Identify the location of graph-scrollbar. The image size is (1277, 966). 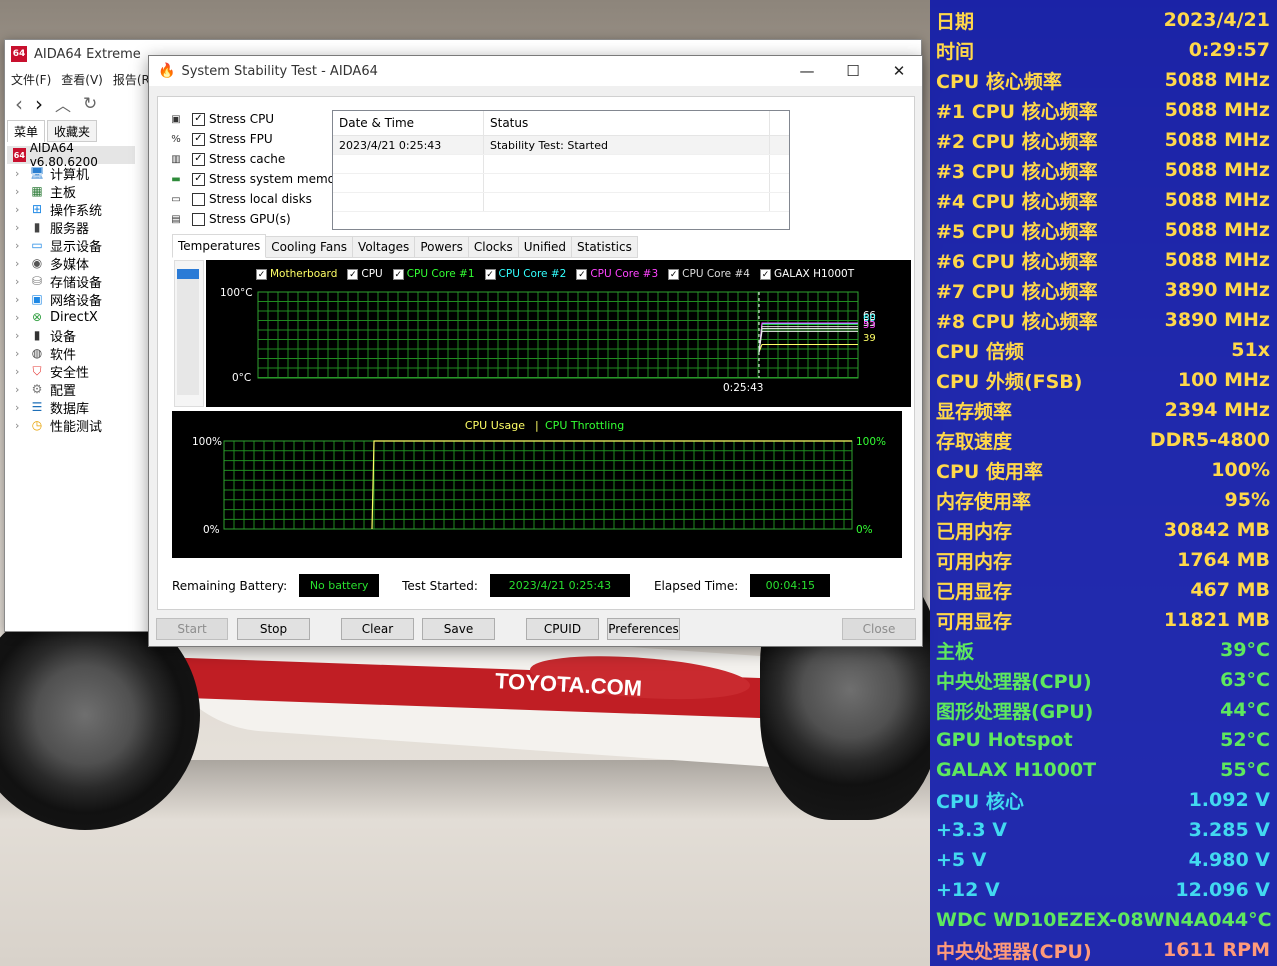
(189, 333).